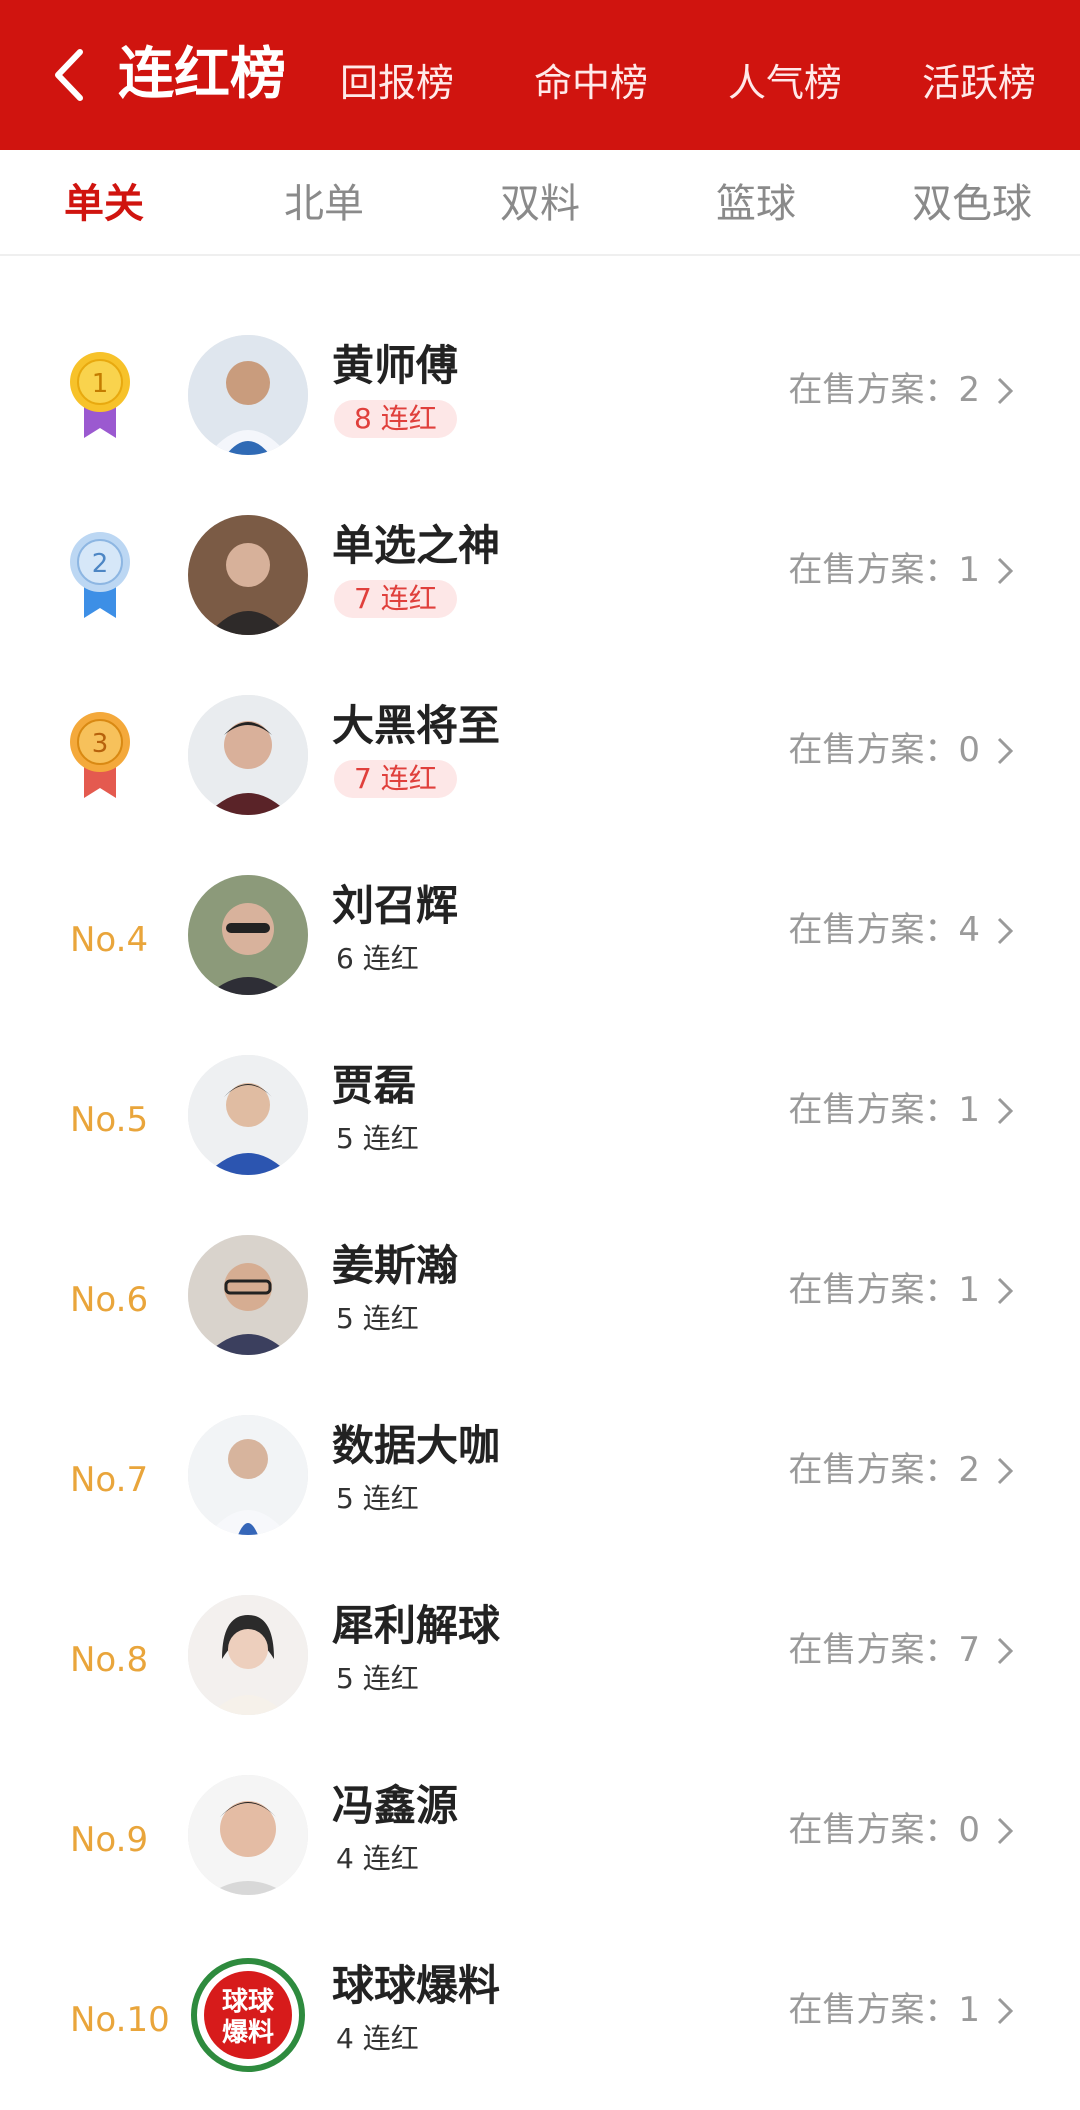 This screenshot has height=2110, width=1080. I want to click on expert-name: 大黑将至, so click(416, 725).